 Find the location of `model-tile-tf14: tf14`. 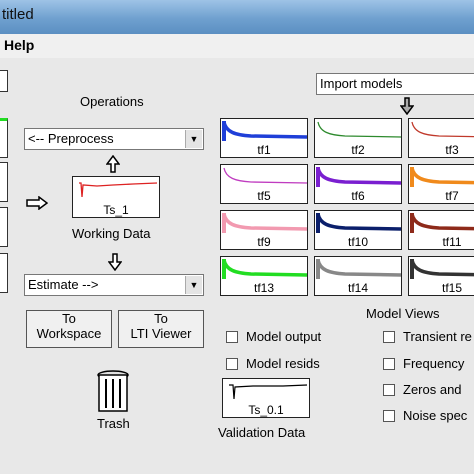

model-tile-tf14: tf14 is located at coordinates (358, 276).